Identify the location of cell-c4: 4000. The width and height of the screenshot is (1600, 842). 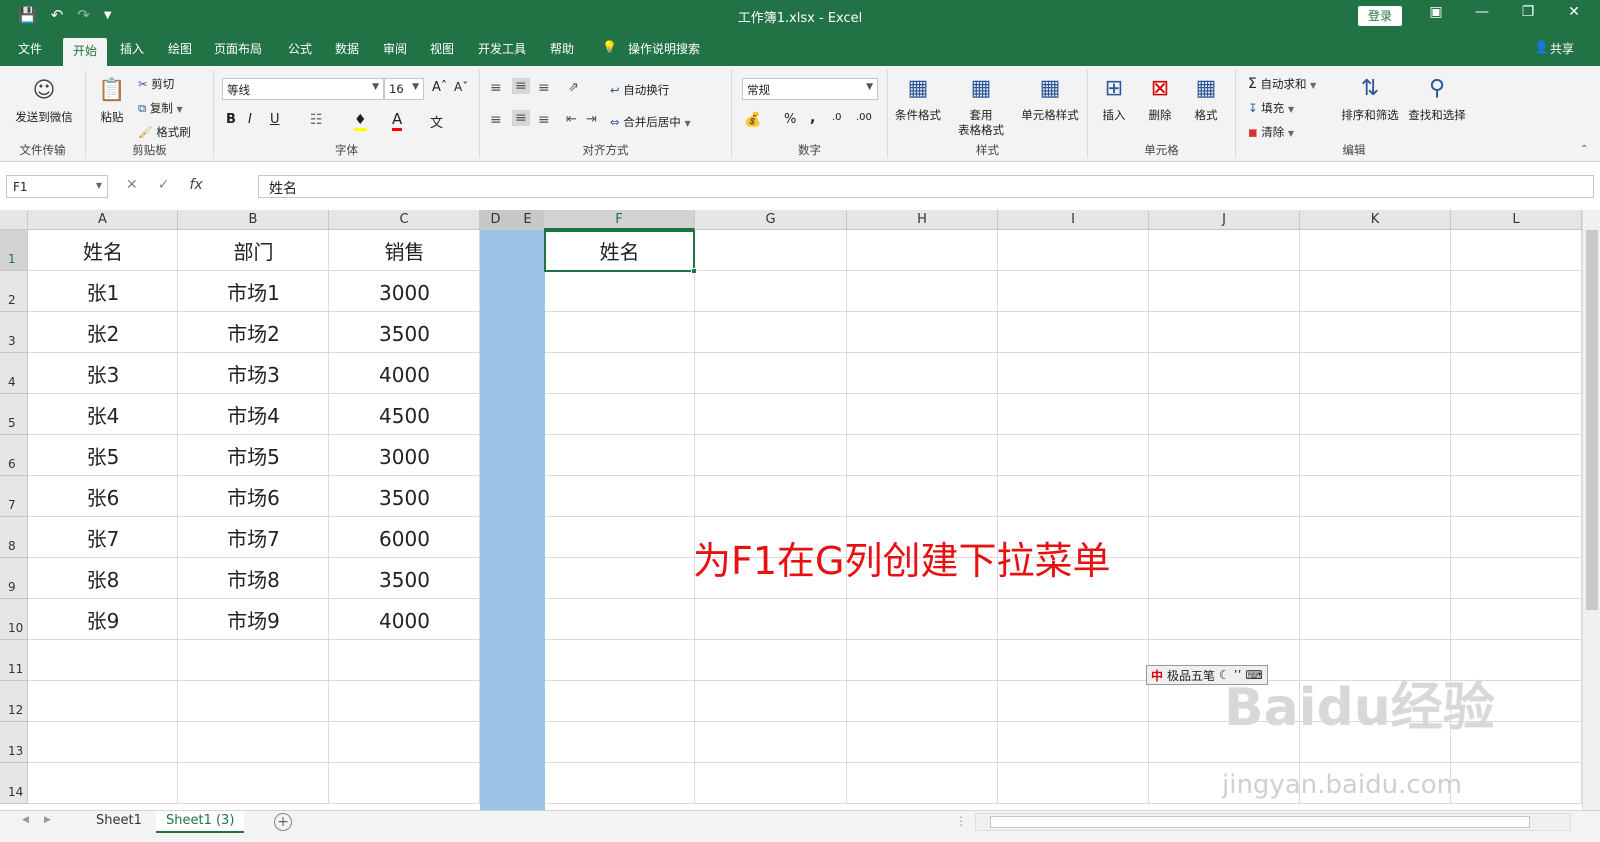
(404, 373).